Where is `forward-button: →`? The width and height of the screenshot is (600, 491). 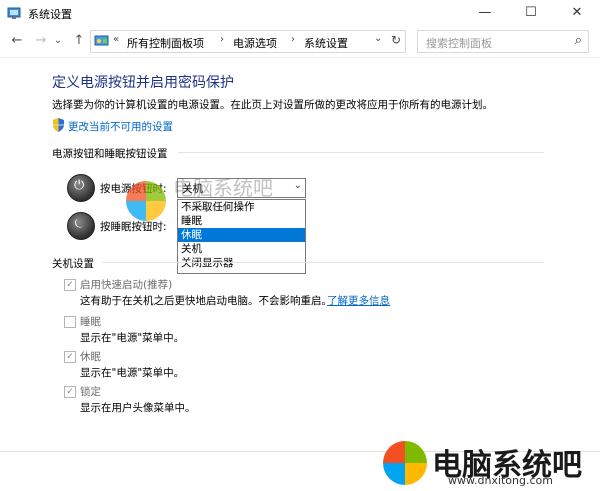 forward-button: → is located at coordinates (41, 41).